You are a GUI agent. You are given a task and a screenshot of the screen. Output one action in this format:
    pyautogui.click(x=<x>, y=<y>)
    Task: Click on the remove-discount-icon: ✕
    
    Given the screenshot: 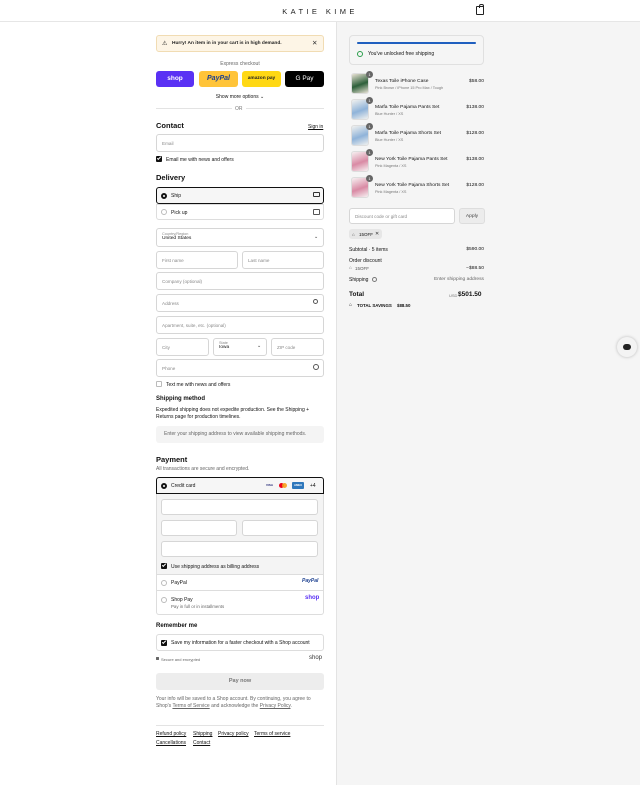 What is the action you would take?
    pyautogui.click(x=377, y=234)
    